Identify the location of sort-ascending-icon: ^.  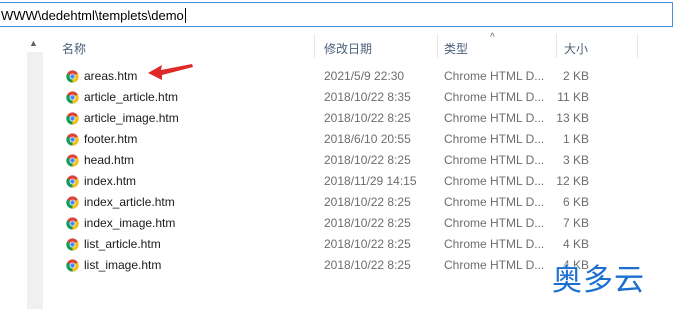
(492, 37).